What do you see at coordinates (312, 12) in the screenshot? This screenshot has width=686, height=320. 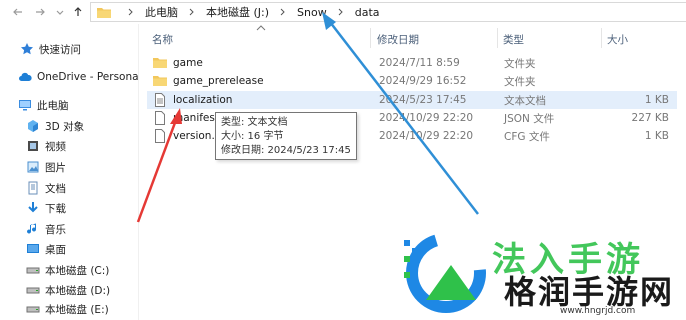 I see `breadcrumb-snow: Snow` at bounding box center [312, 12].